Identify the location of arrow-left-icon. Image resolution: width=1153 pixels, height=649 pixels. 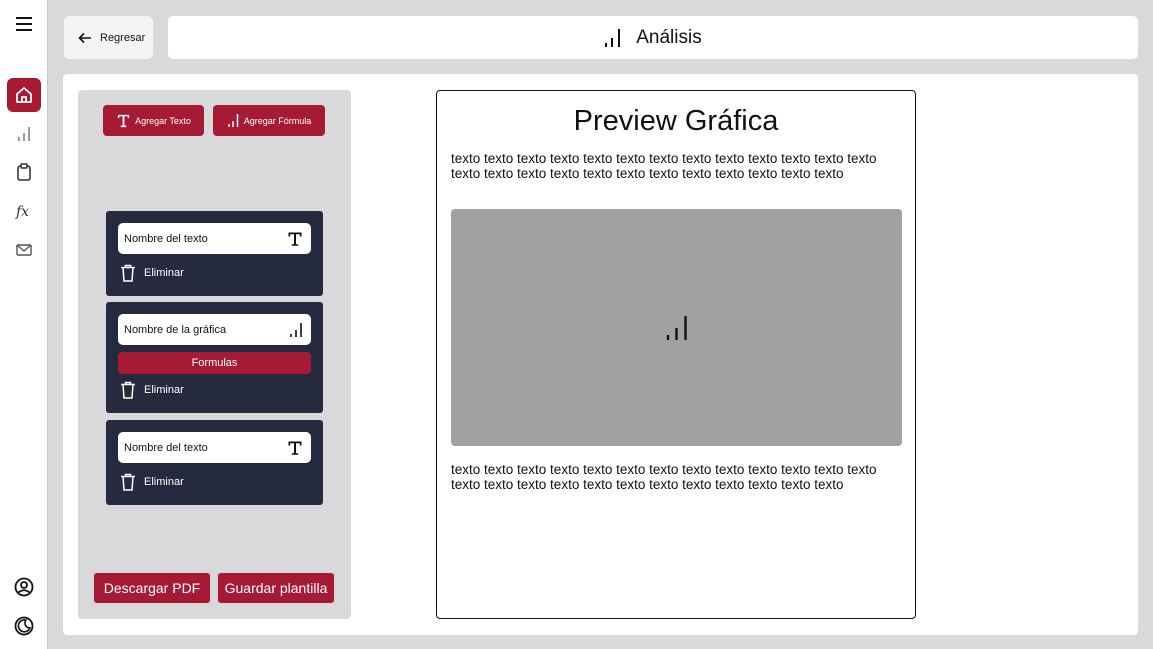
(84, 37).